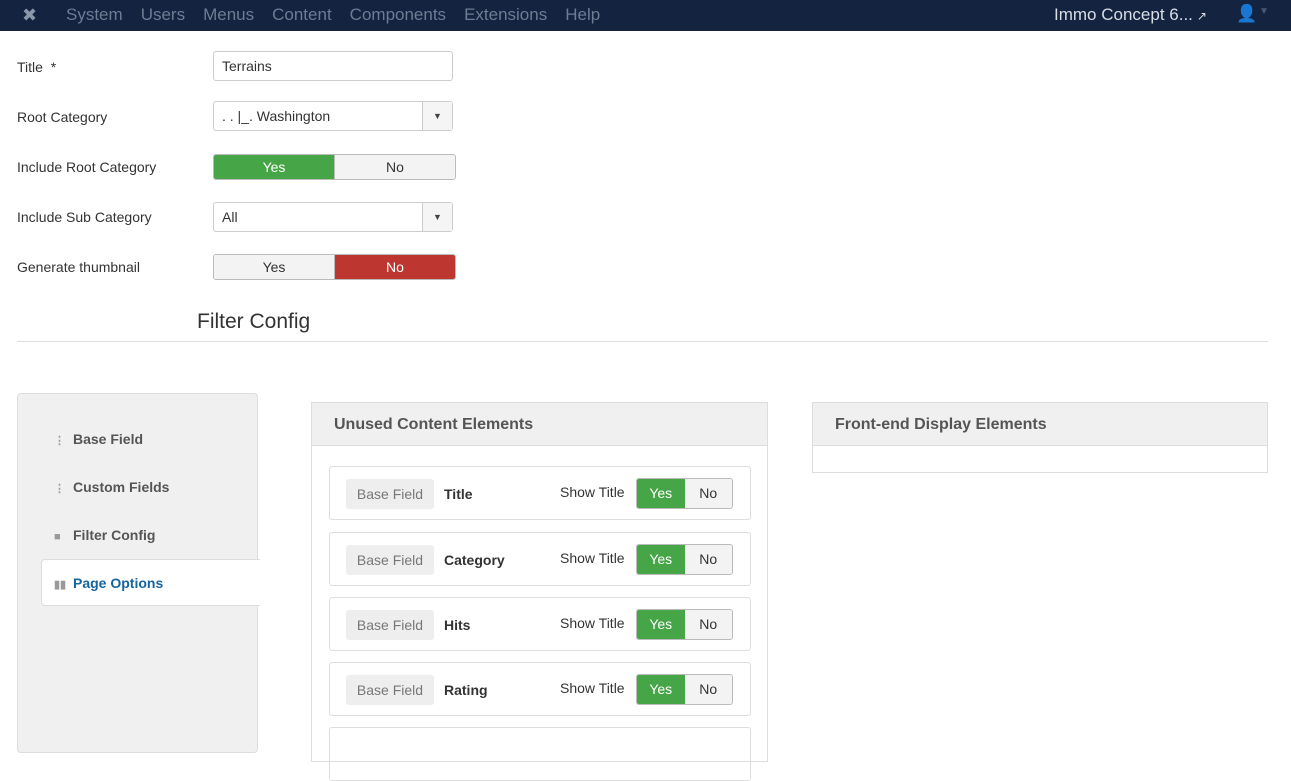  I want to click on columns-icon: ▮▮, so click(60, 585).